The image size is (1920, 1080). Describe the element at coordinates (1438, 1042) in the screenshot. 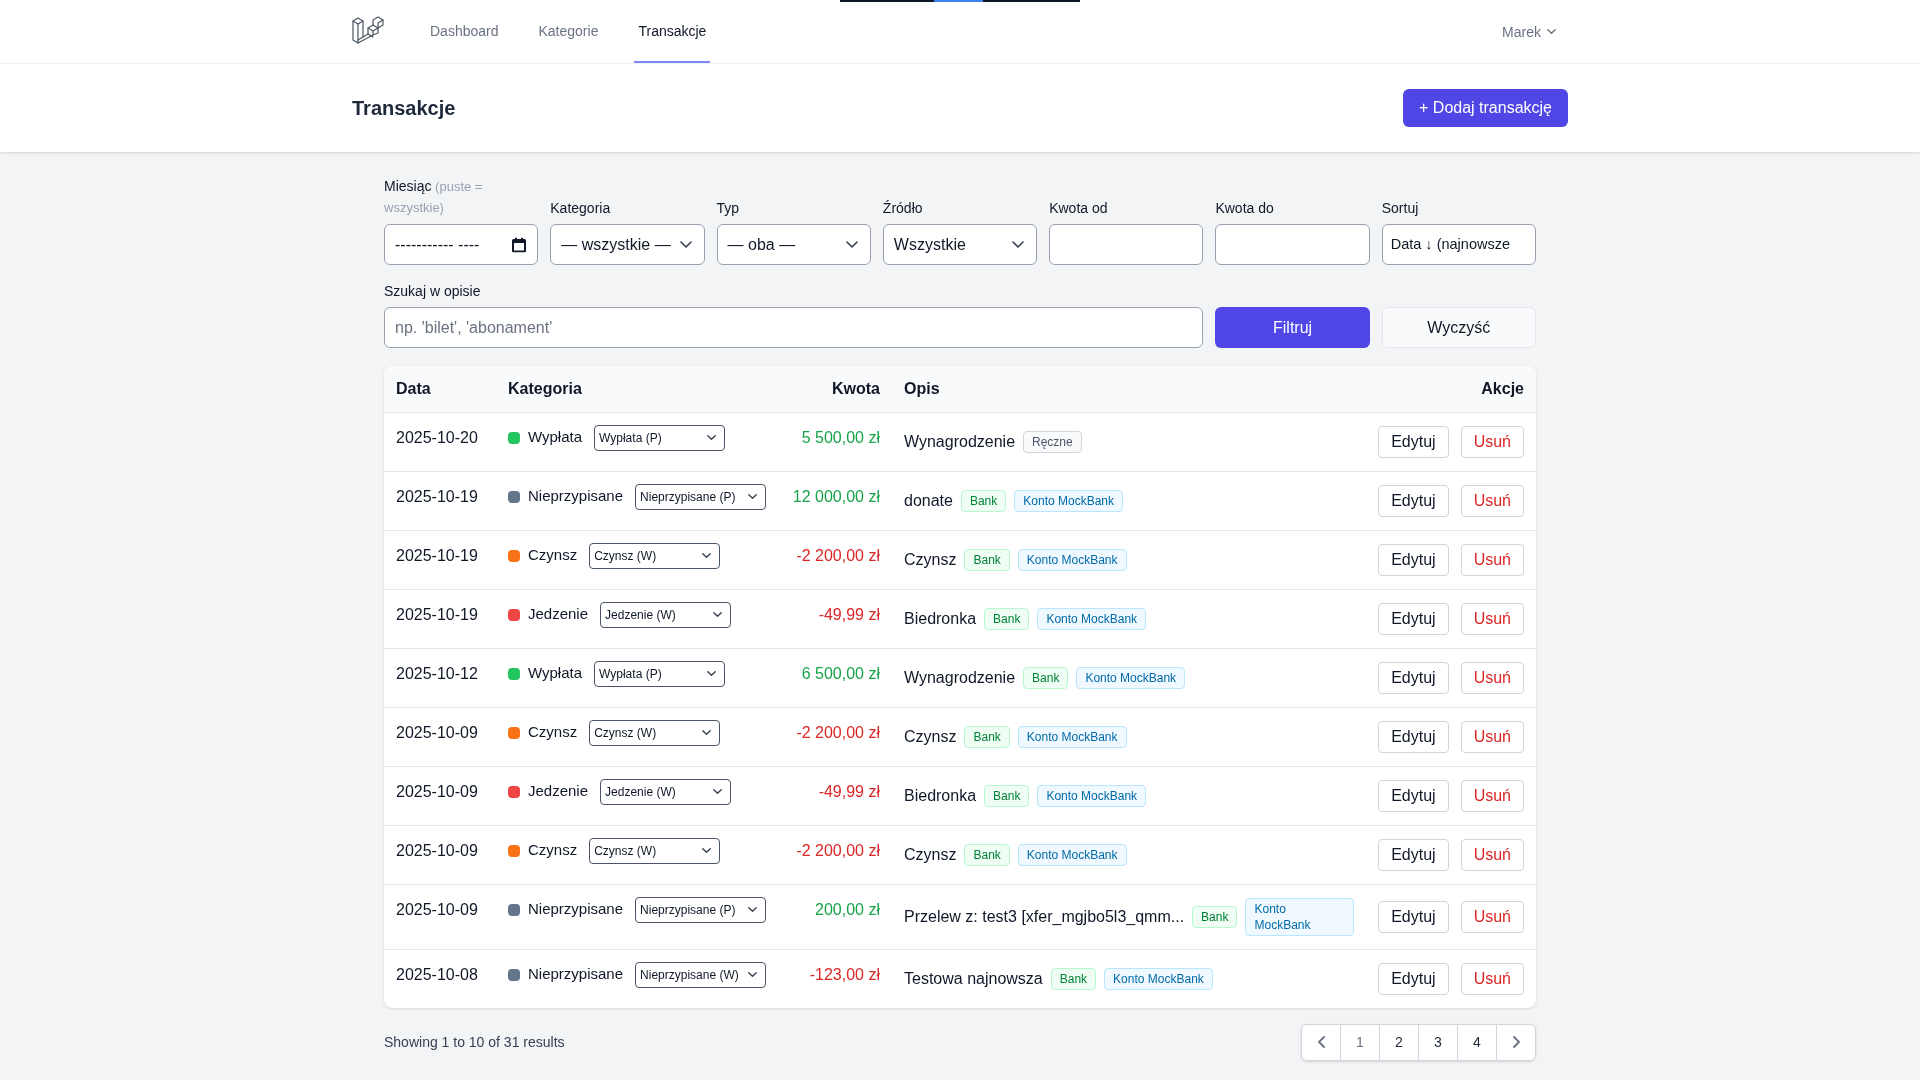

I see `page-button: 3` at that location.